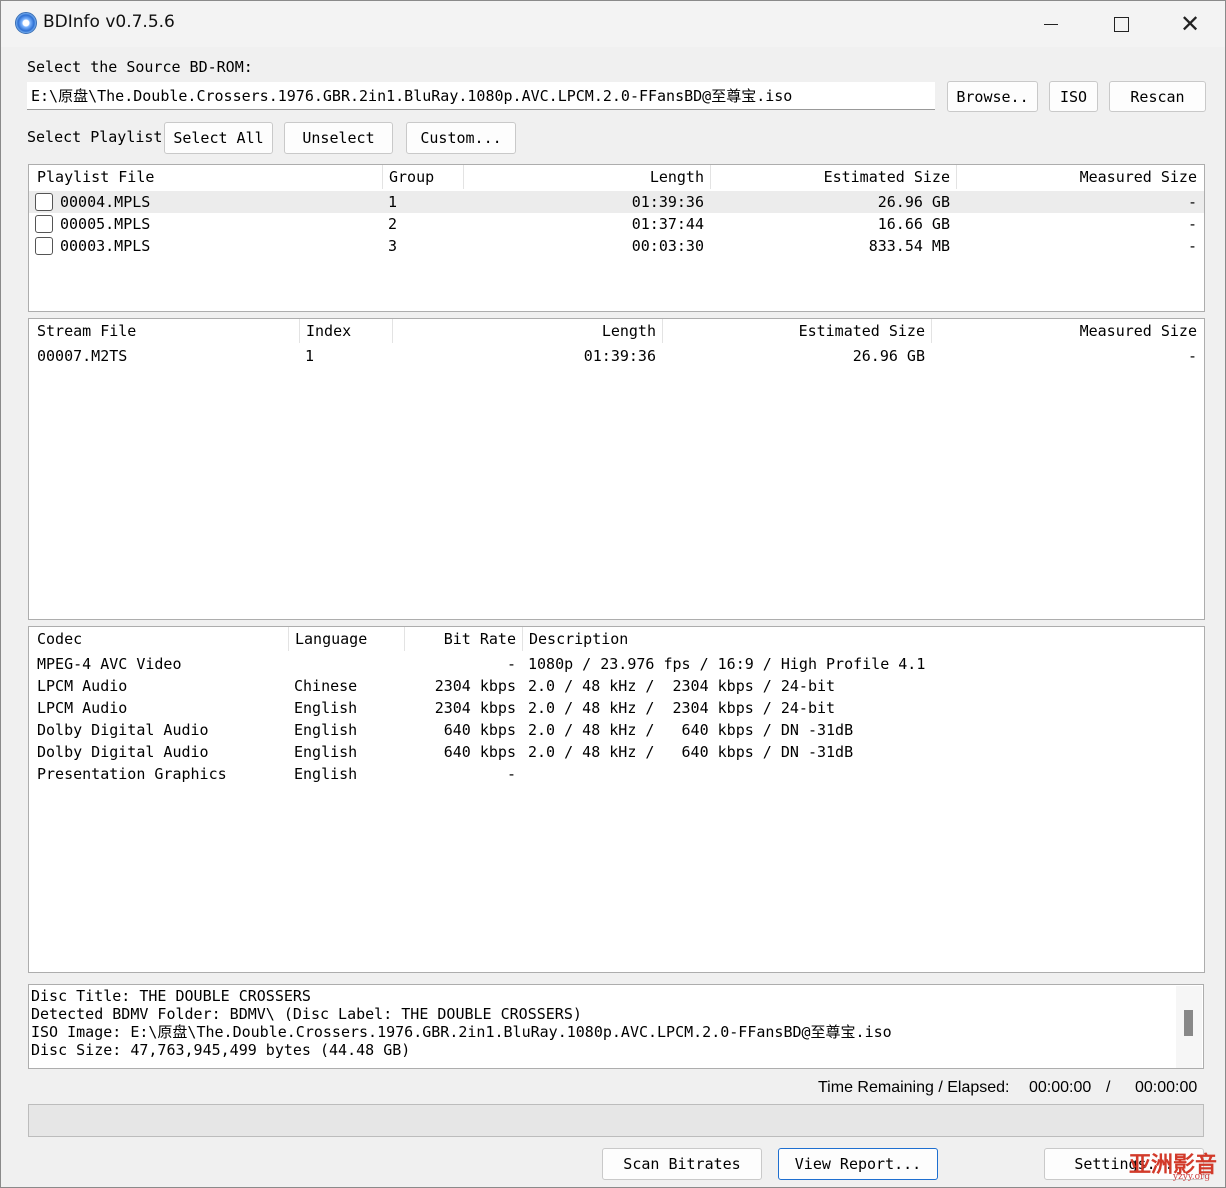 This screenshot has width=1226, height=1188. What do you see at coordinates (463, 639) in the screenshot?
I see `col-bit-rate: Bit Rate` at bounding box center [463, 639].